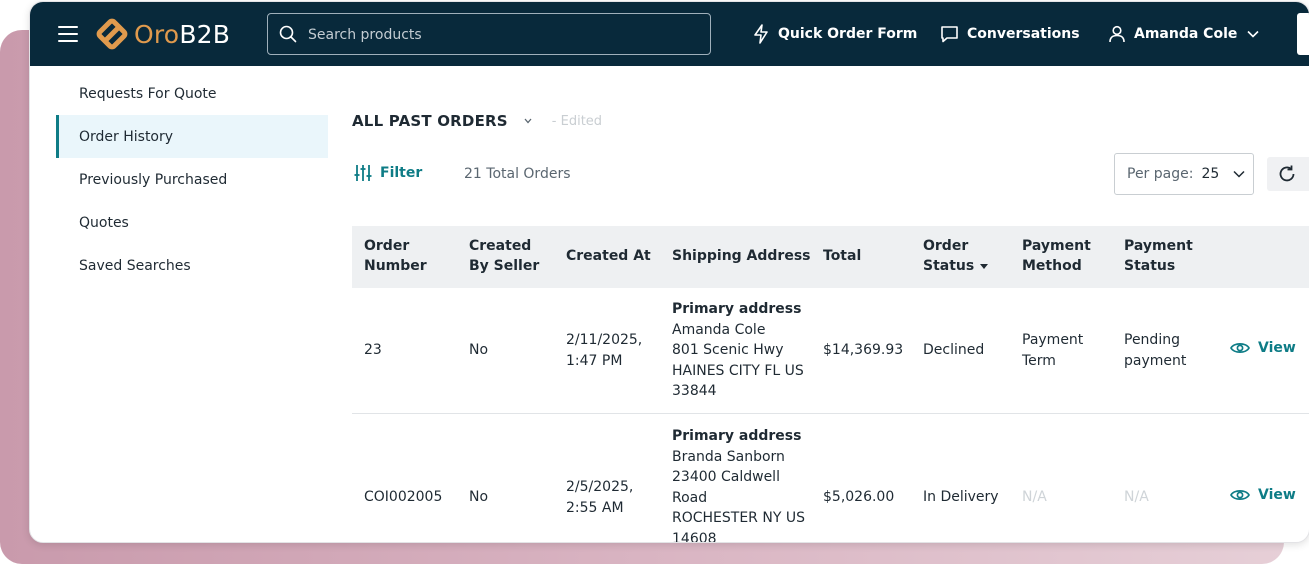 Image resolution: width=1309 pixels, height=564 pixels. I want to click on payment-status: Pending payment, so click(1155, 350).